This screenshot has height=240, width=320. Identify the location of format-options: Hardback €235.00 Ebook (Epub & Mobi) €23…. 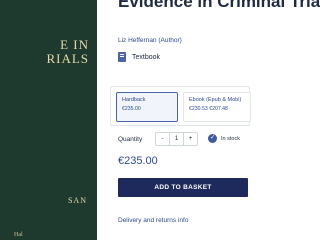
(180, 106).